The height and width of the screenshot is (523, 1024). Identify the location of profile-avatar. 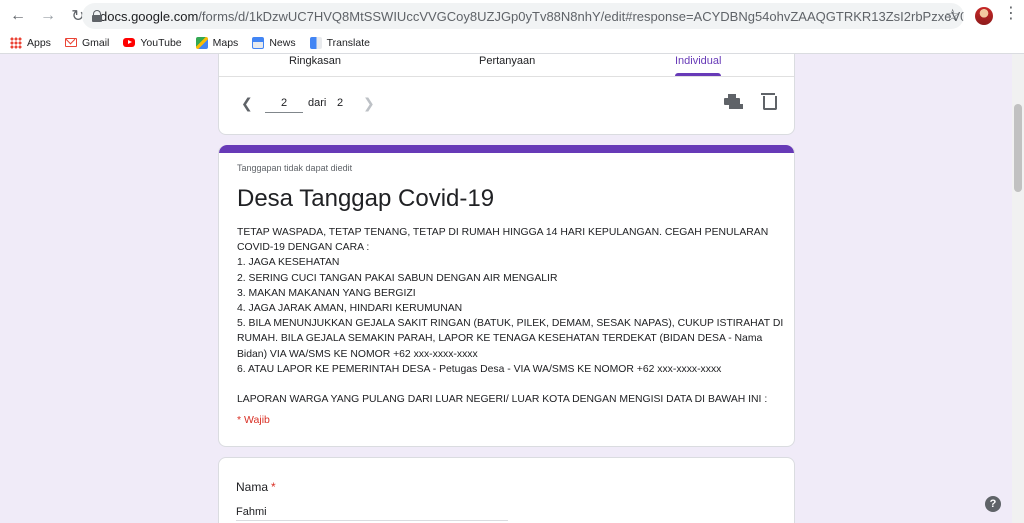
(984, 16).